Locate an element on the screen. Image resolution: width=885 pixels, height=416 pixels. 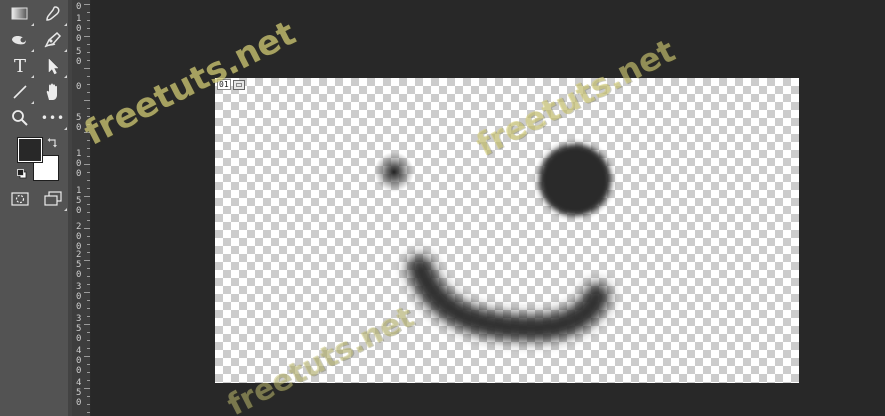
smudge-brush-icon is located at coordinates (53, 13).